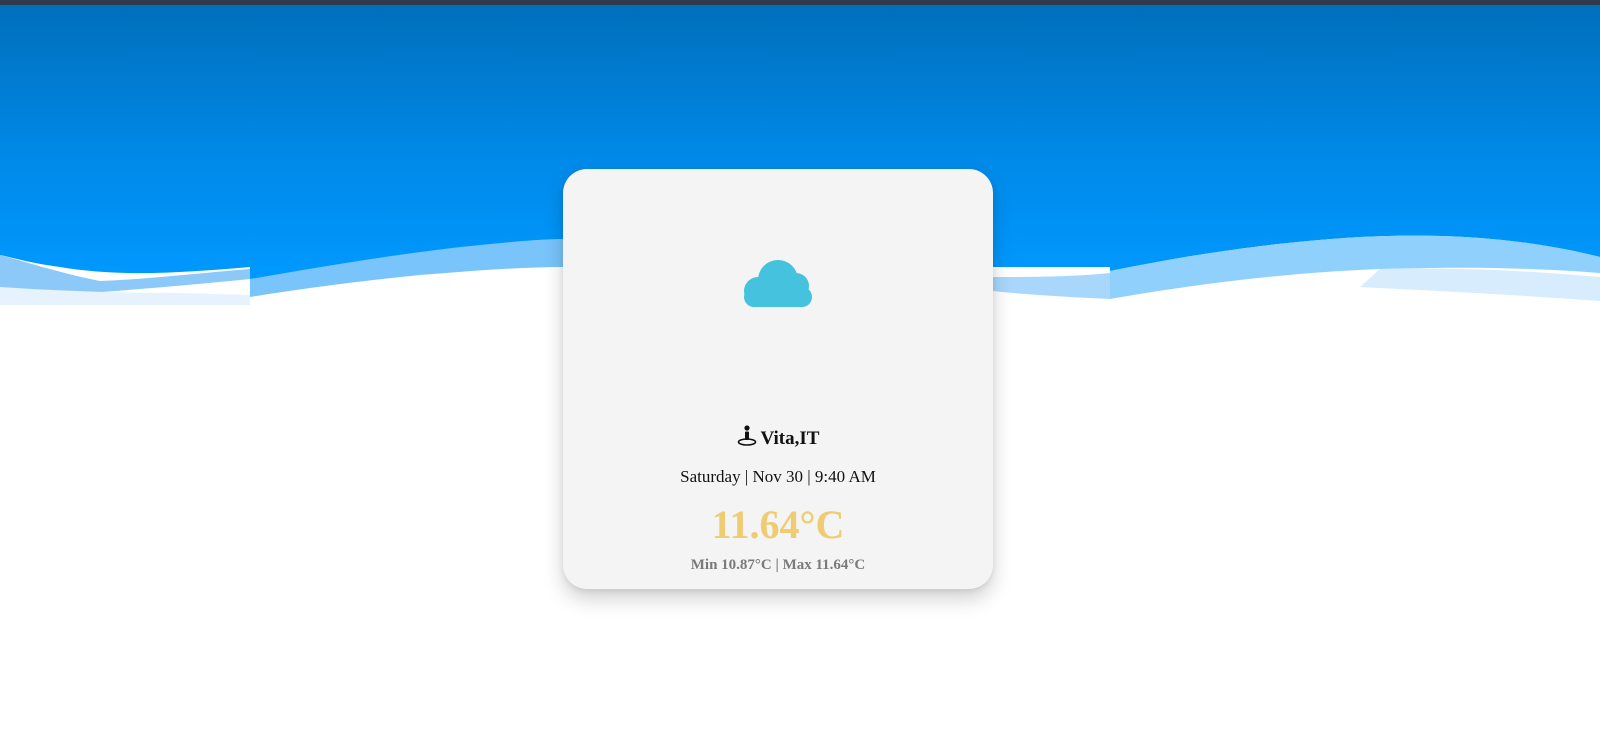  Describe the element at coordinates (778, 476) in the screenshot. I see `date-time-label: Saturday | Nov 30 | 9:40 AM` at that location.